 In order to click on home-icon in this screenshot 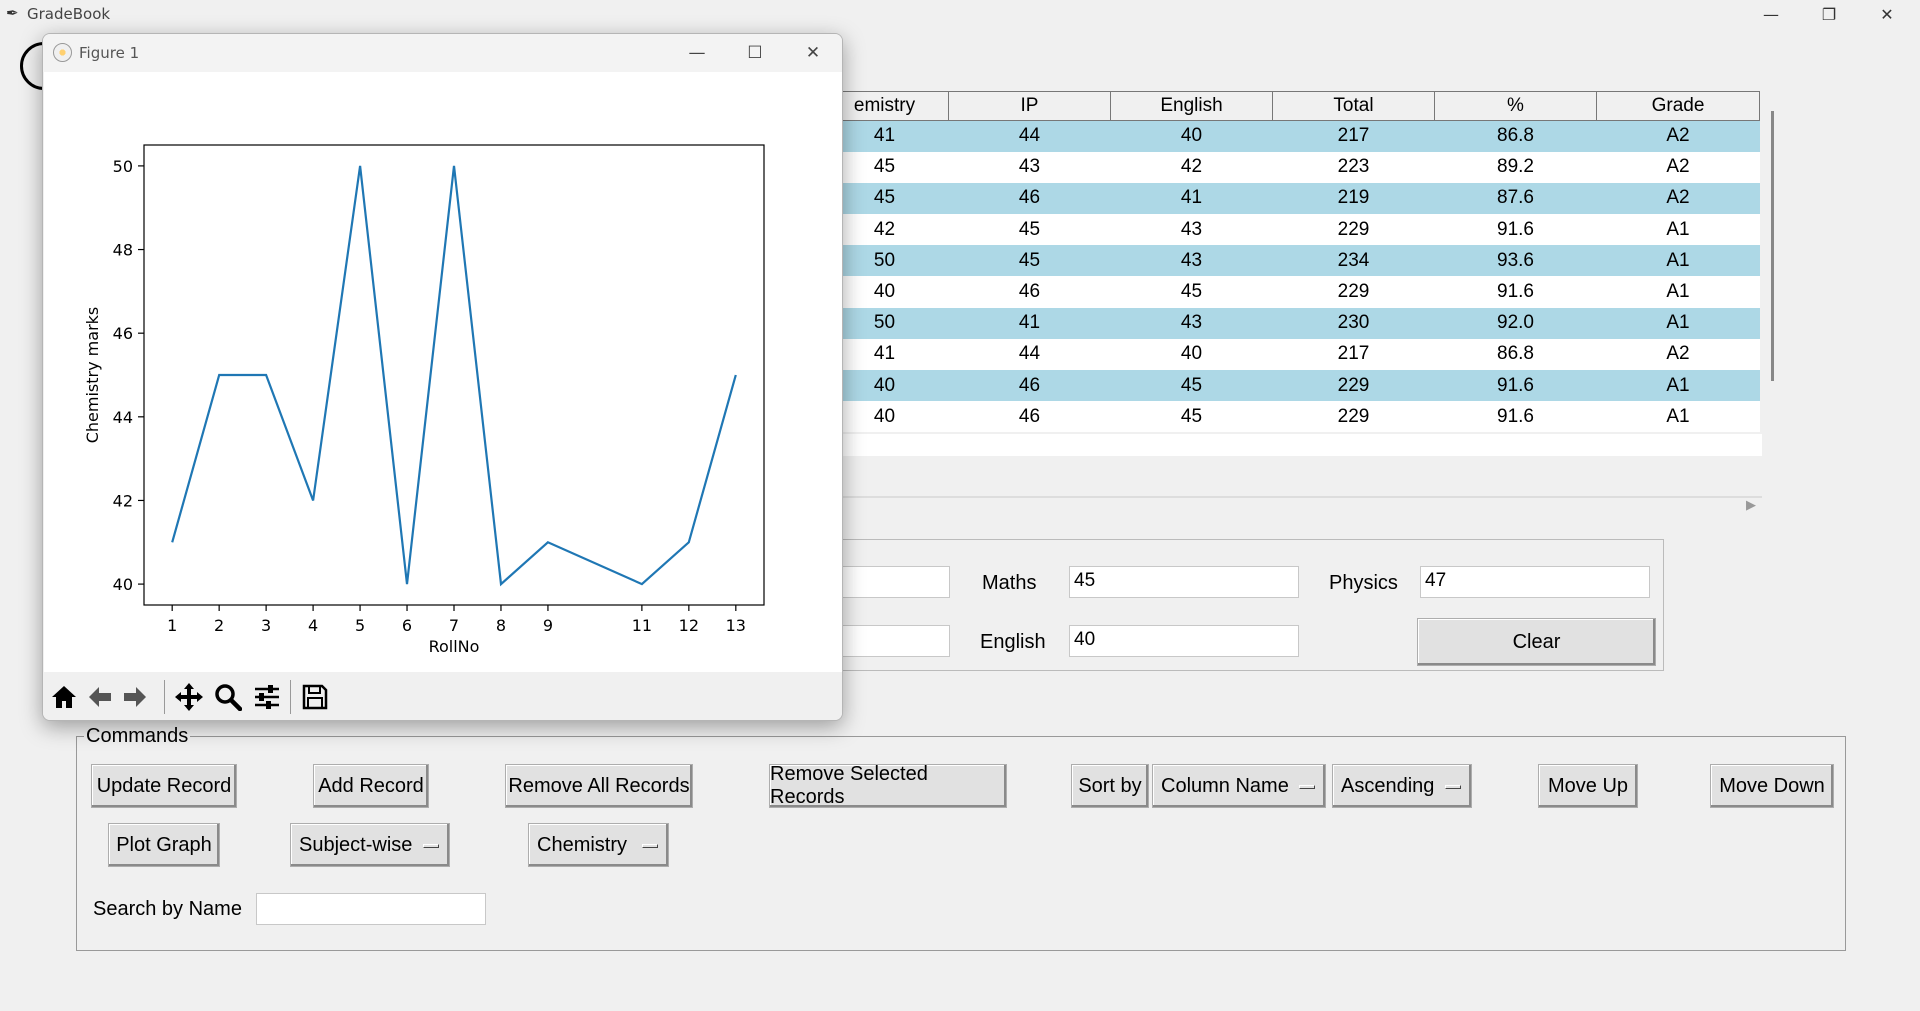, I will do `click(64, 697)`.